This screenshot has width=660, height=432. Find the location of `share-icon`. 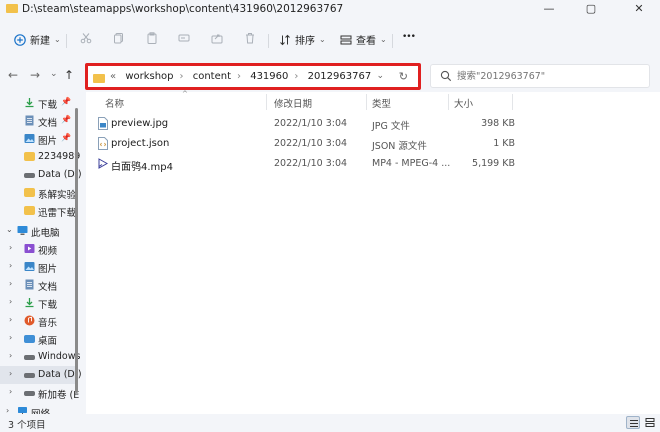

share-icon is located at coordinates (217, 39).